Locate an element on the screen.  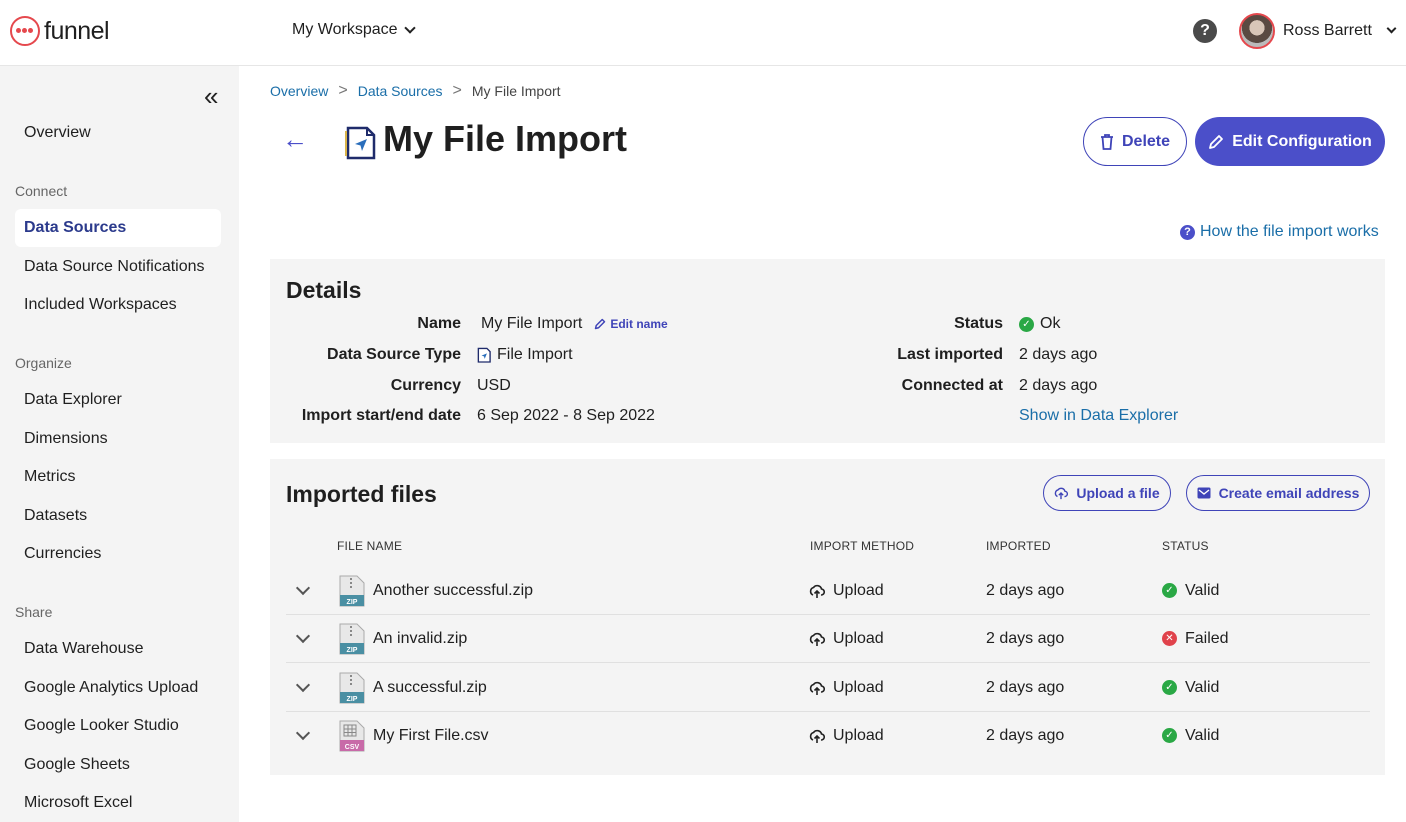
create-email-address-button: Create email address is located at coordinates (1278, 493).